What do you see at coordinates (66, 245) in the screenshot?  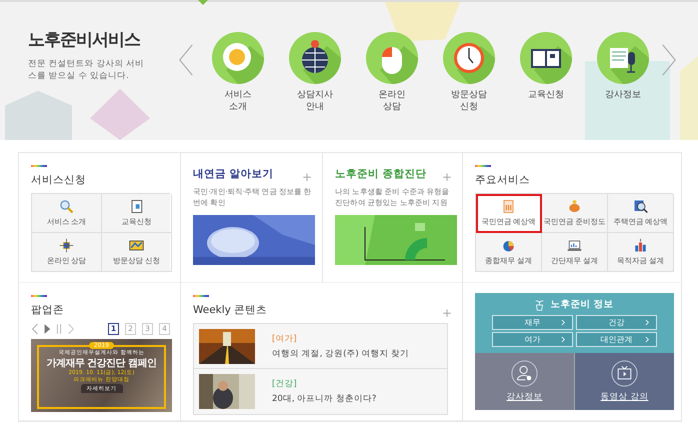 I see `network-icon` at bounding box center [66, 245].